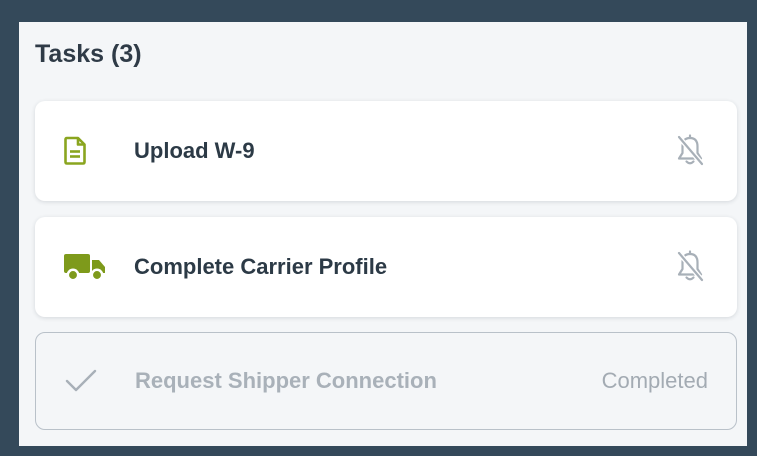 This screenshot has height=456, width=757. Describe the element at coordinates (81, 381) in the screenshot. I see `check-icon` at that location.